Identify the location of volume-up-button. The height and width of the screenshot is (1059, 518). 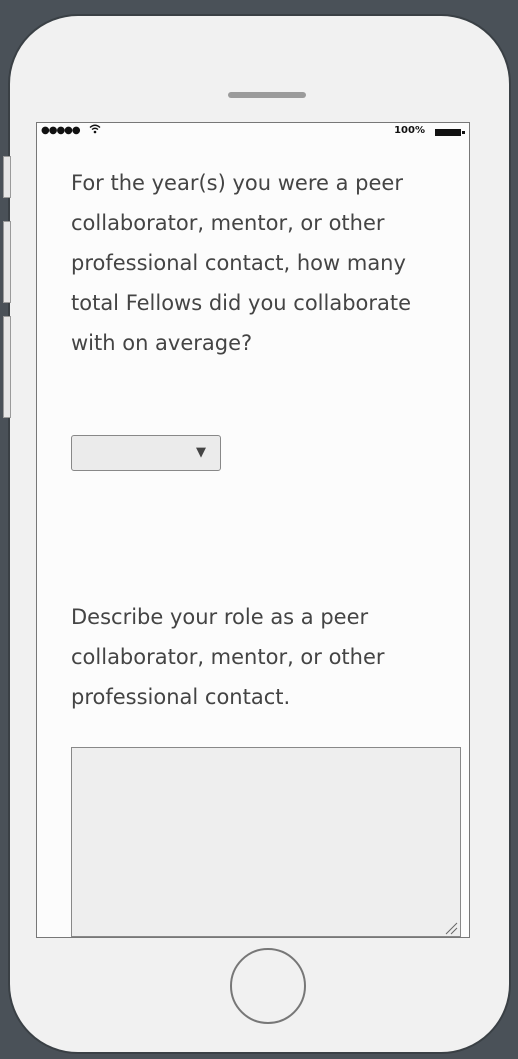
(7, 262).